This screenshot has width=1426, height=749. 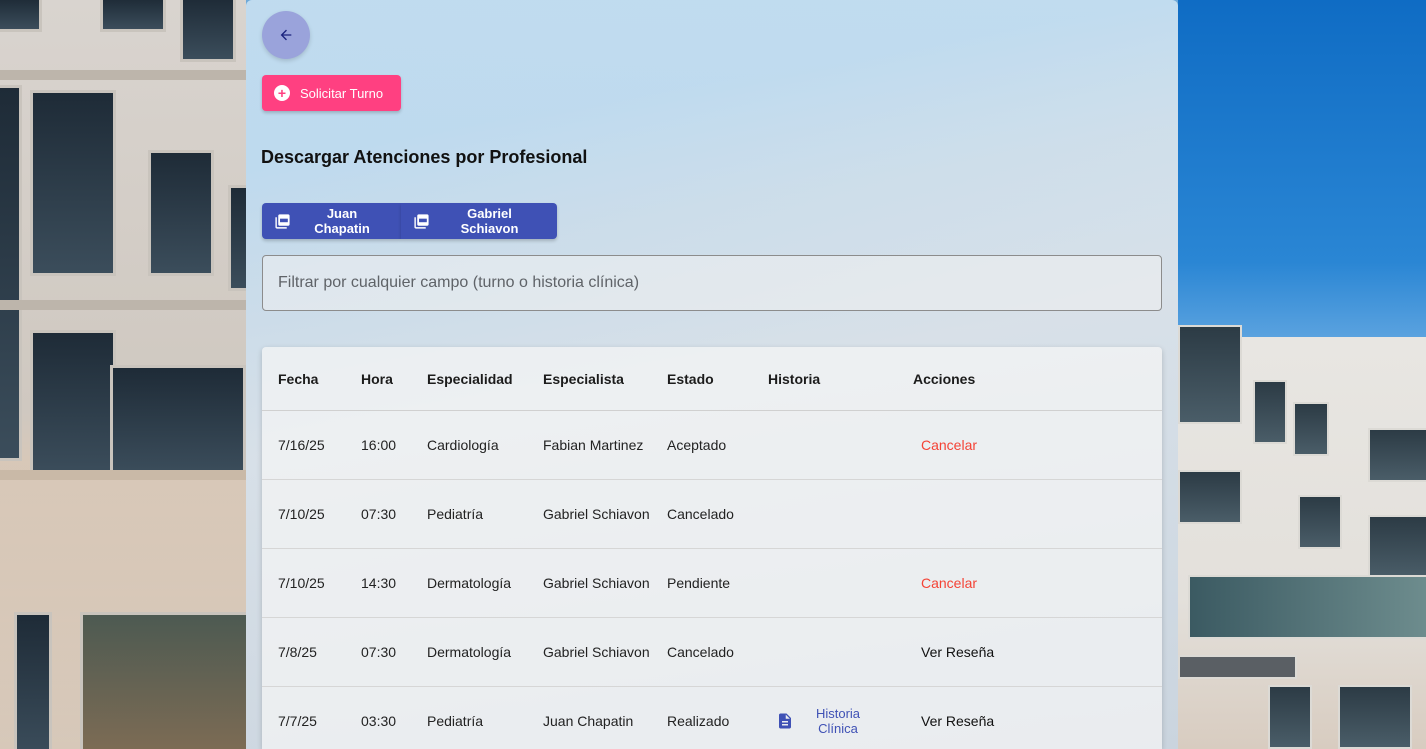 What do you see at coordinates (785, 721) in the screenshot?
I see `document-icon` at bounding box center [785, 721].